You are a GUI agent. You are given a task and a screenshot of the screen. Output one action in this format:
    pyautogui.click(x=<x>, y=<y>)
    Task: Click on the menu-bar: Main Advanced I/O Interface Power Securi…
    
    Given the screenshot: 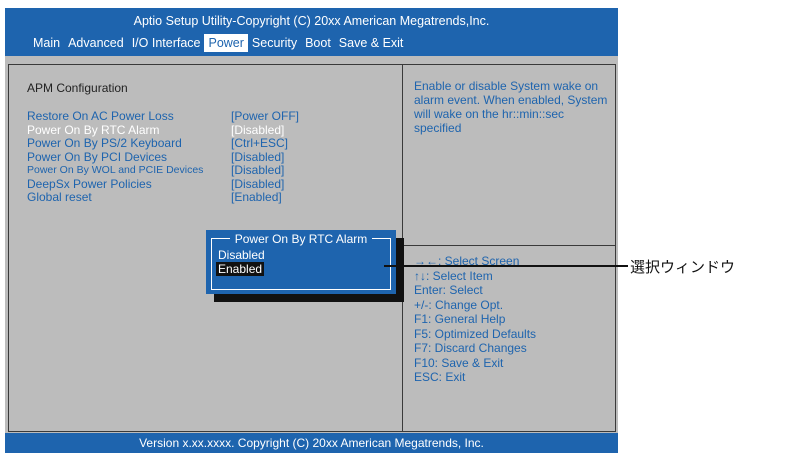 What is the action you would take?
    pyautogui.click(x=218, y=43)
    